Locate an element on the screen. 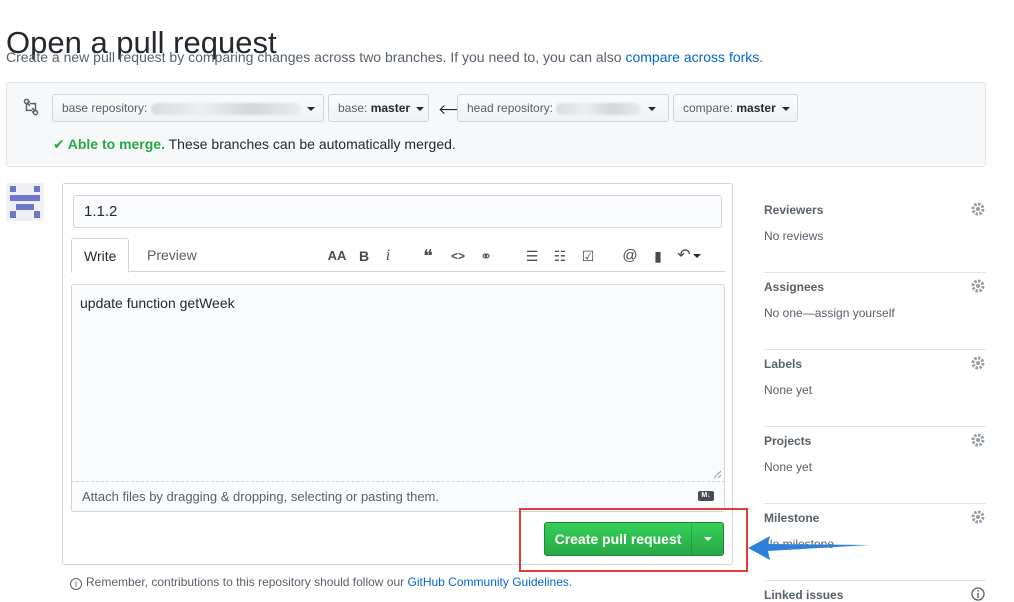  info-icon is located at coordinates (978, 594).